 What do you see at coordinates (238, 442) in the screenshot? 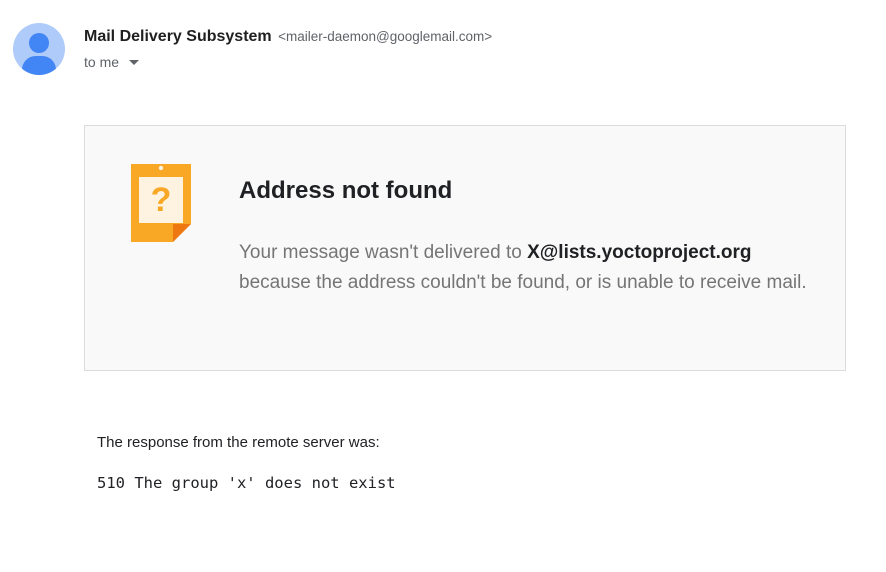
I see `server-response-label: The response from the remote server was:` at bounding box center [238, 442].